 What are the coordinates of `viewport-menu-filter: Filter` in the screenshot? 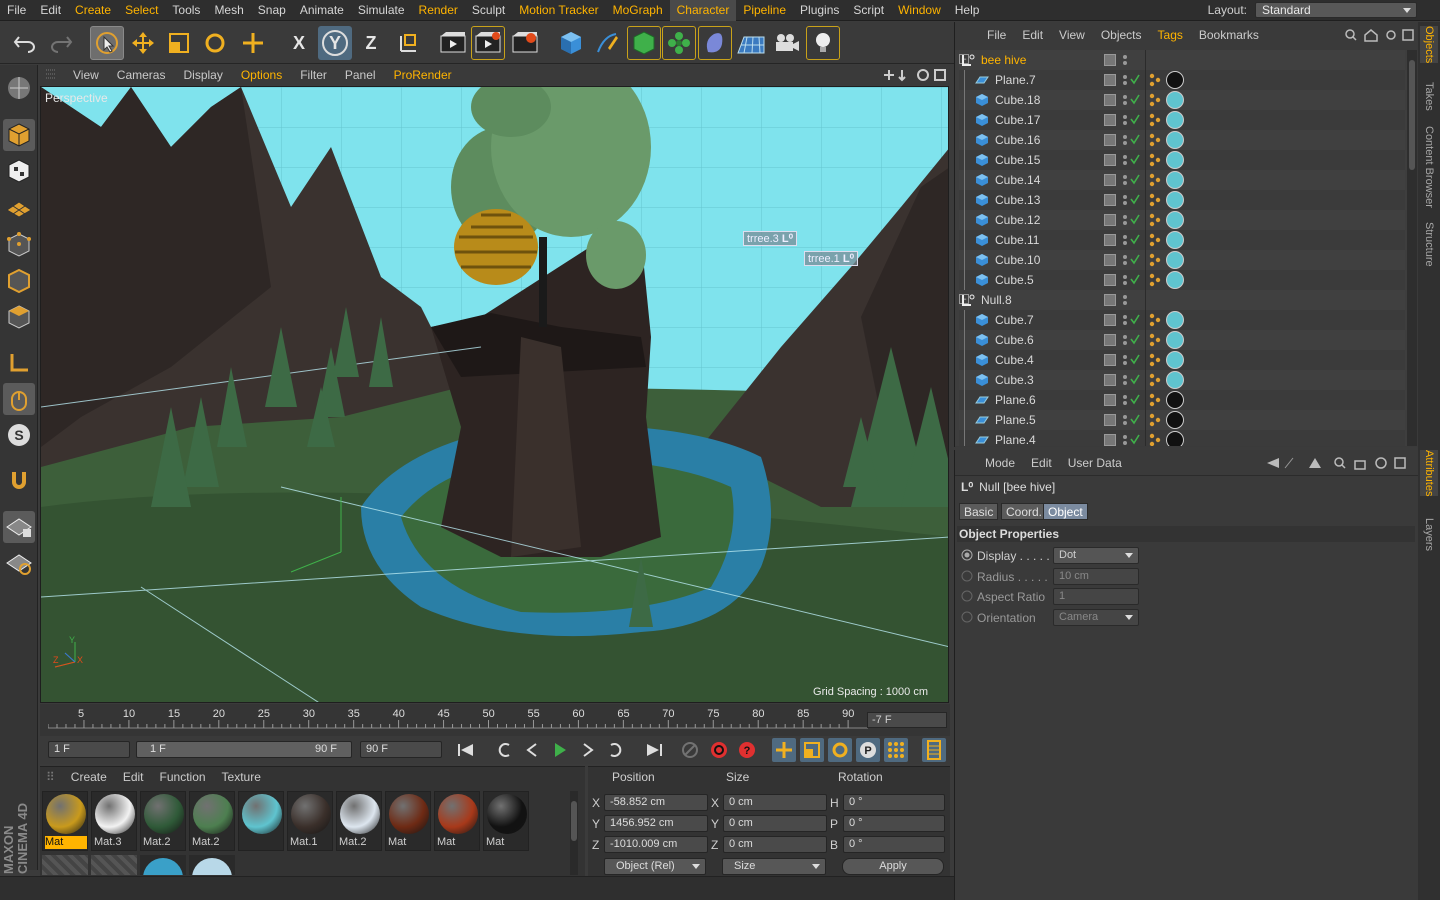 It's located at (313, 75).